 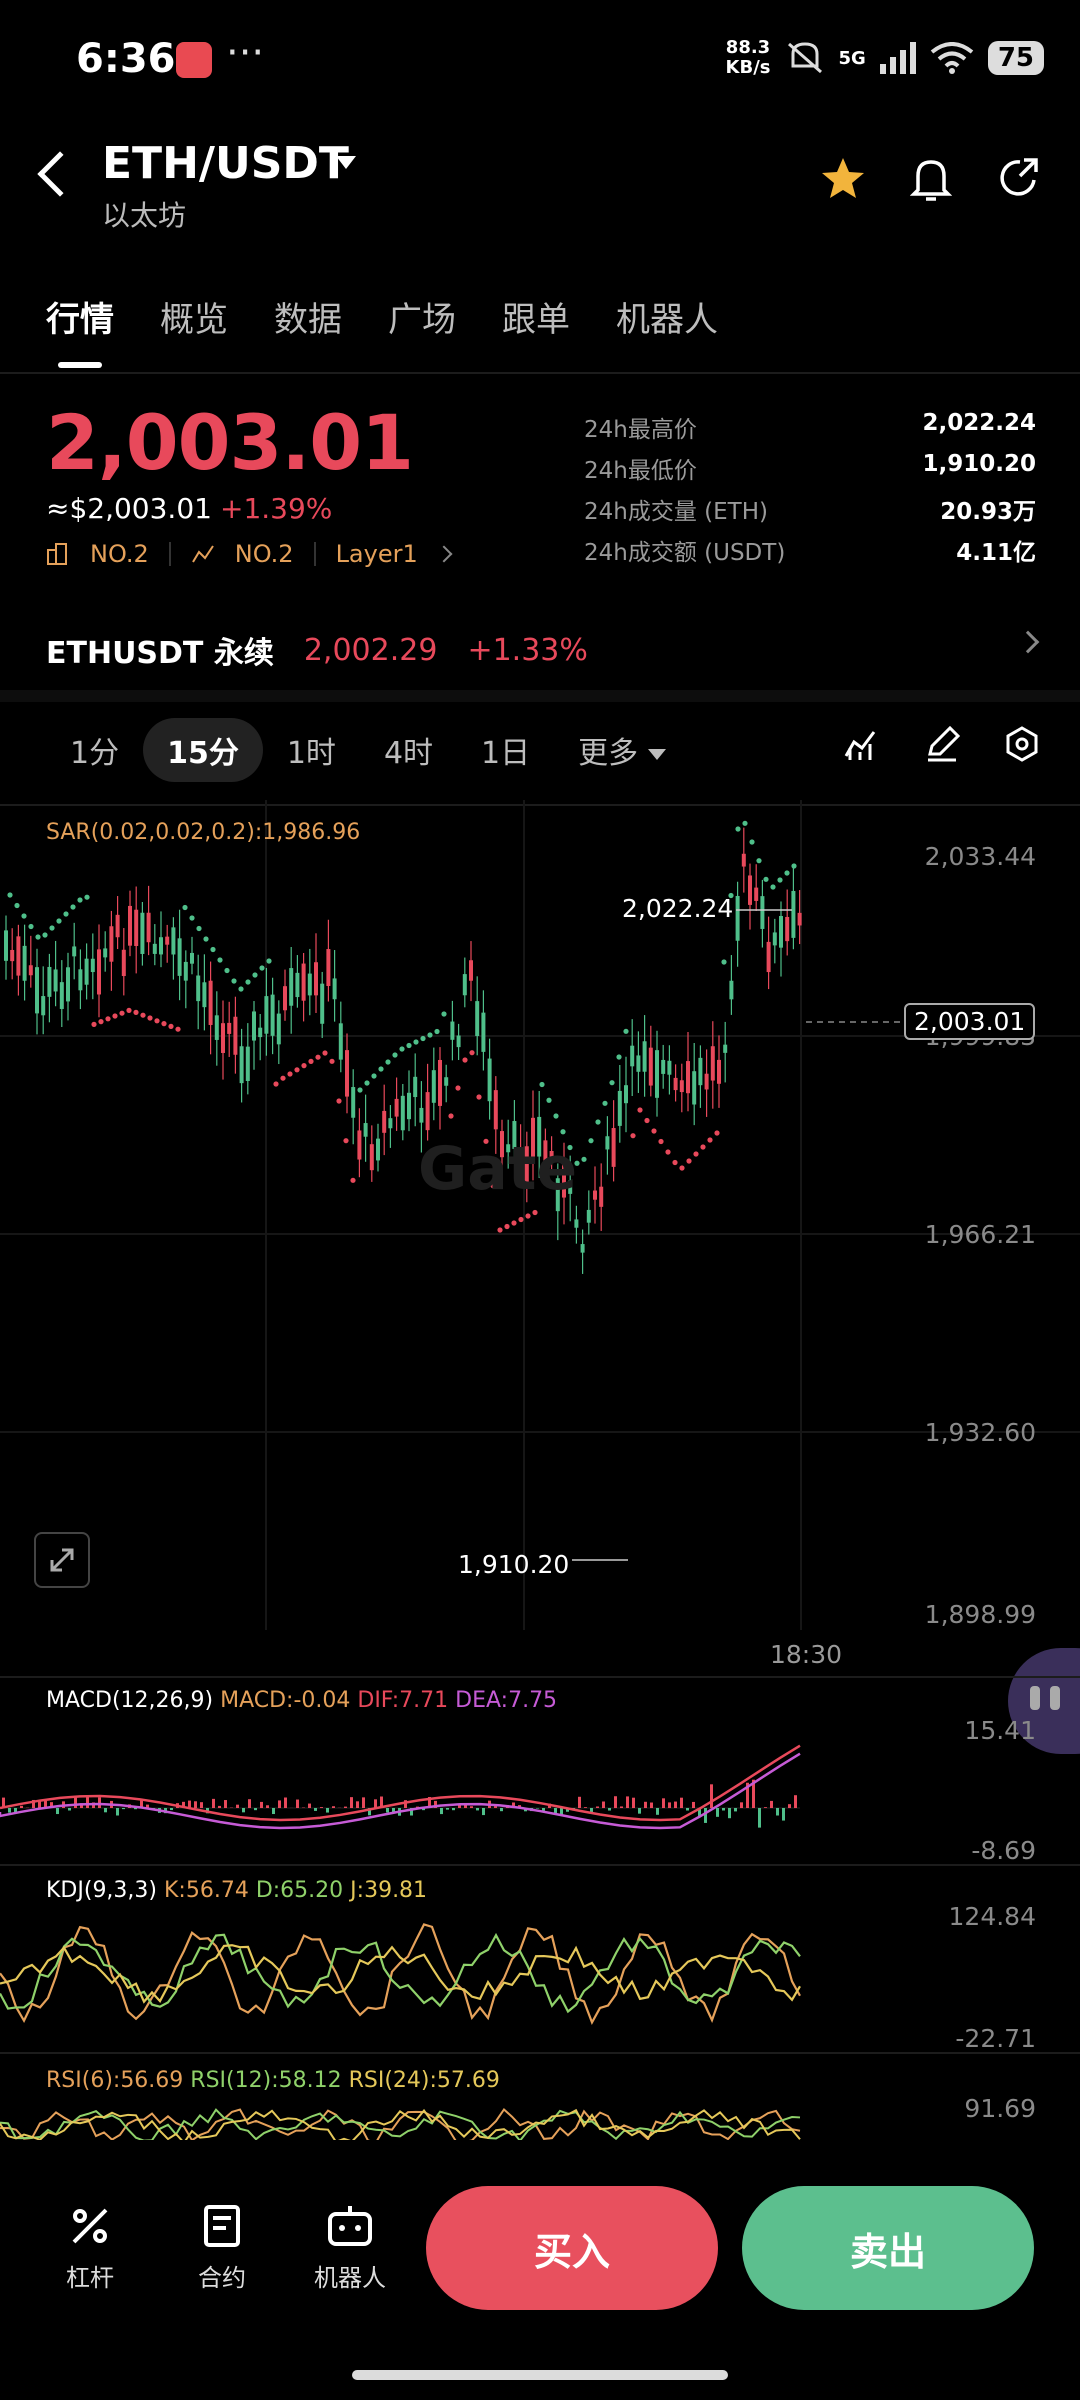 I want to click on interval-tabs: 1分 15分 1时 4时 1日 更多, so click(x=368, y=750).